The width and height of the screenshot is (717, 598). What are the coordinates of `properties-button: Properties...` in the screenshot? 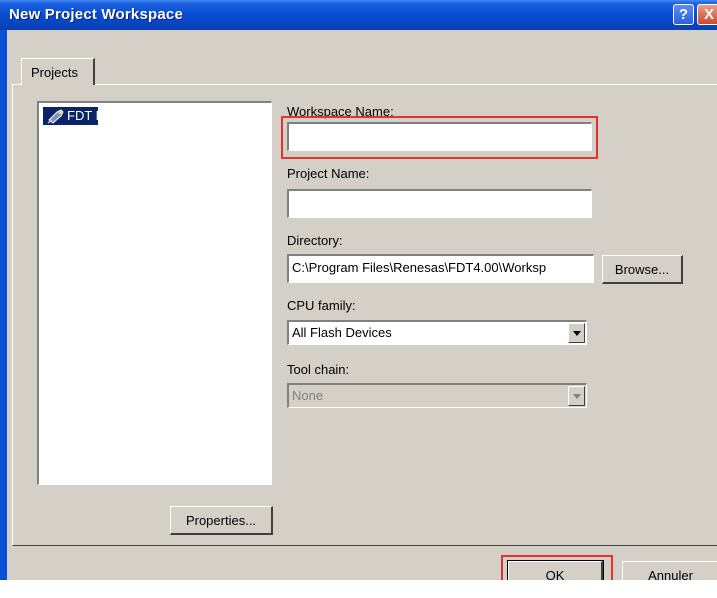 It's located at (221, 520).